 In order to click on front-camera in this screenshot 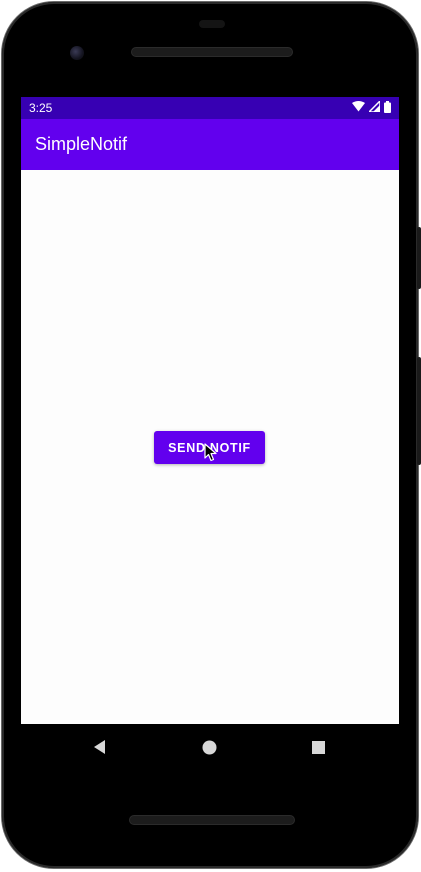, I will do `click(77, 53)`.